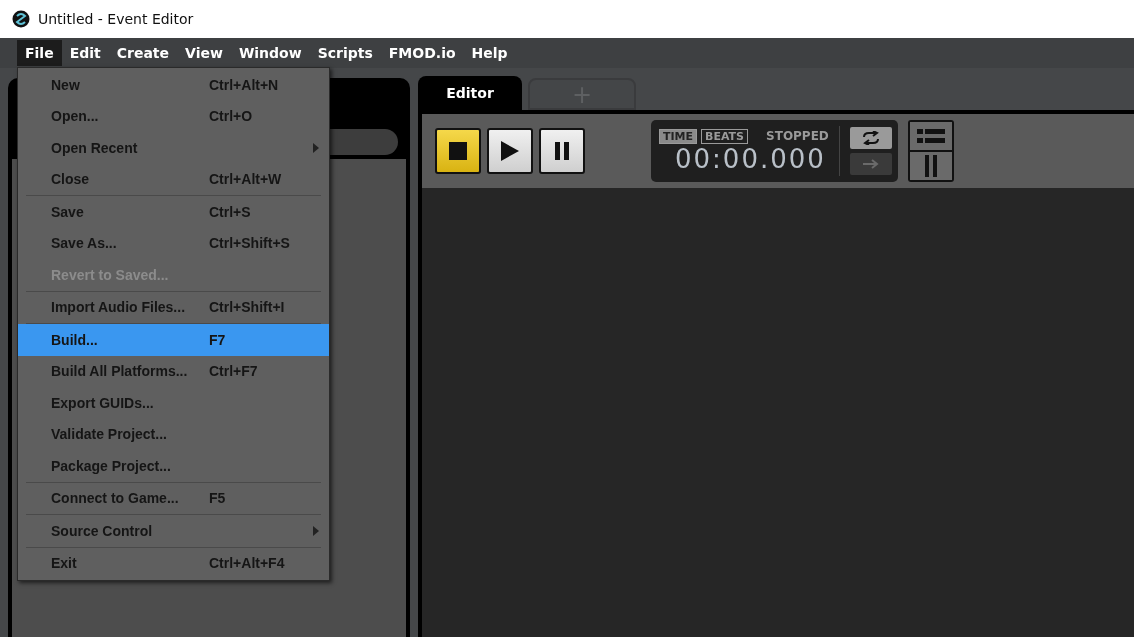 The image size is (1134, 637). What do you see at coordinates (95, 147) in the screenshot?
I see `menu-entry-label: Open Recent` at bounding box center [95, 147].